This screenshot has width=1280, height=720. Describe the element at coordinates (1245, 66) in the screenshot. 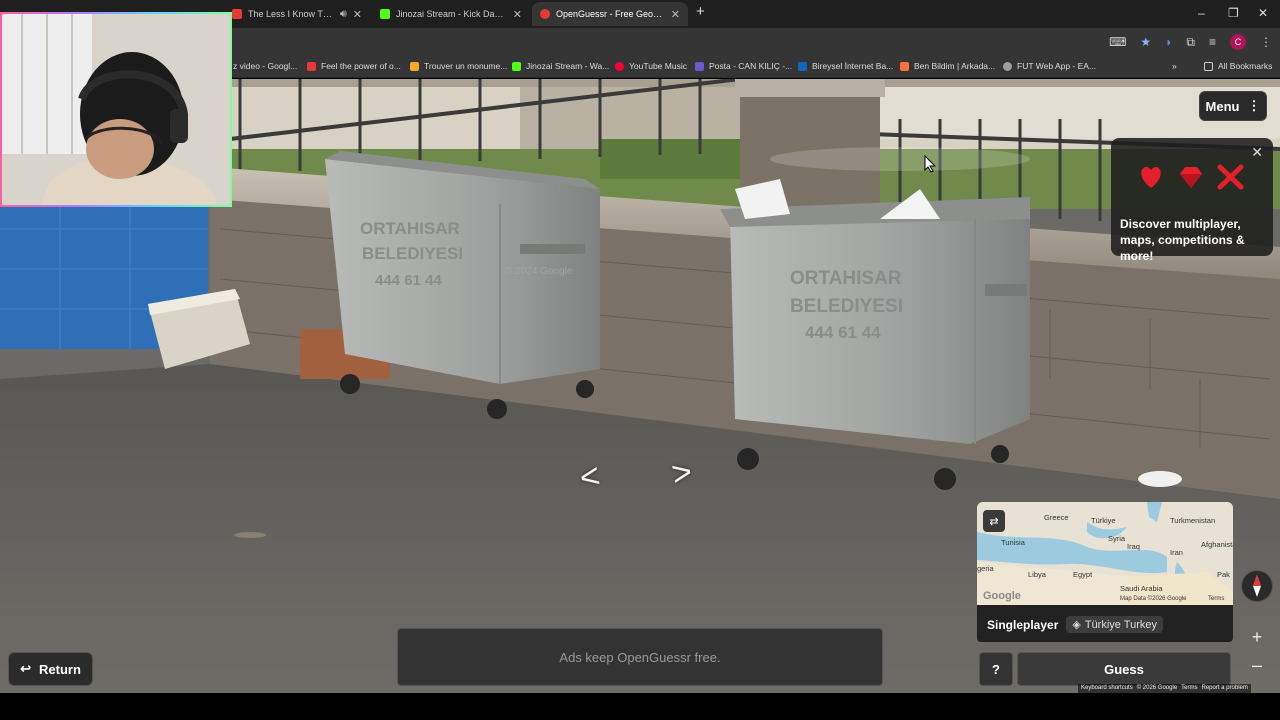

I see `all-bookmarks-label: All Bookmarks` at that location.